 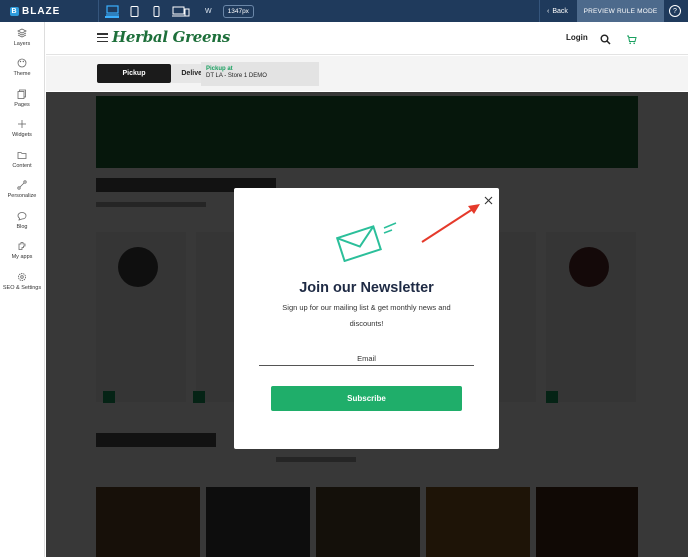 What do you see at coordinates (631, 41) in the screenshot?
I see `cart-icon` at bounding box center [631, 41].